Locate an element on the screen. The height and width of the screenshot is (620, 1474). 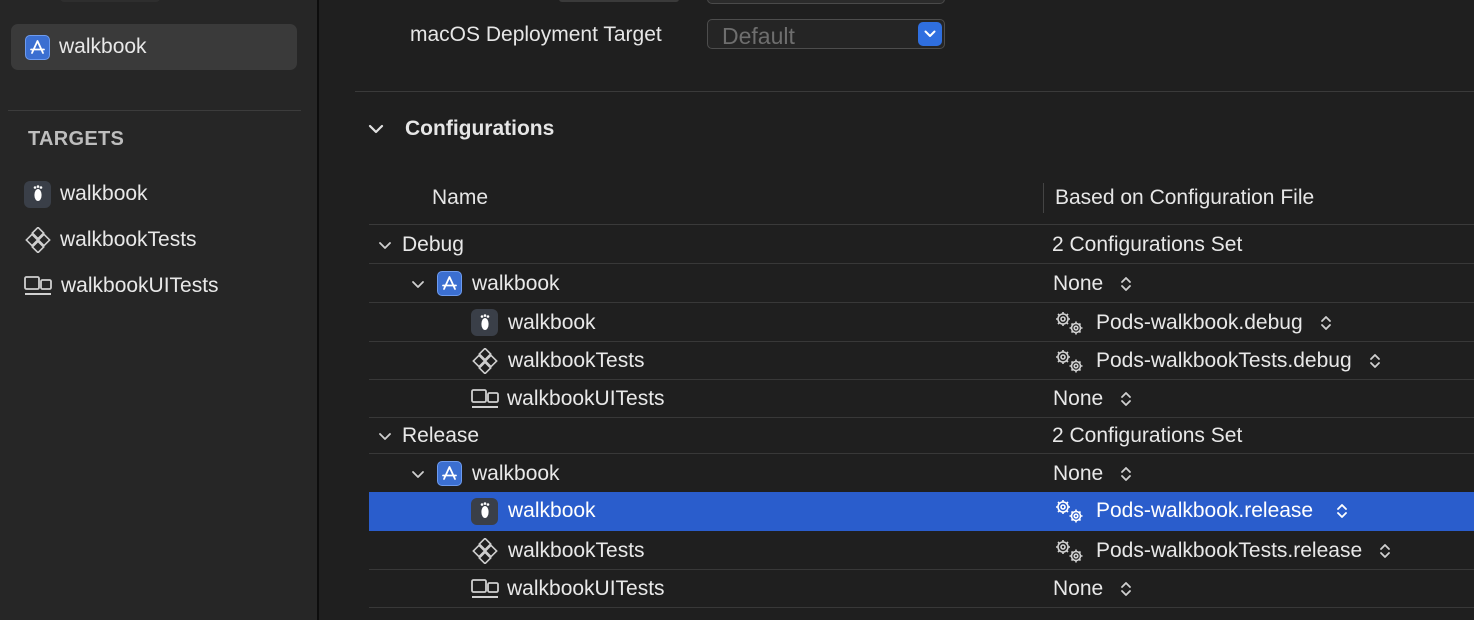
clipped-setting-popup is located at coordinates (826, 2).